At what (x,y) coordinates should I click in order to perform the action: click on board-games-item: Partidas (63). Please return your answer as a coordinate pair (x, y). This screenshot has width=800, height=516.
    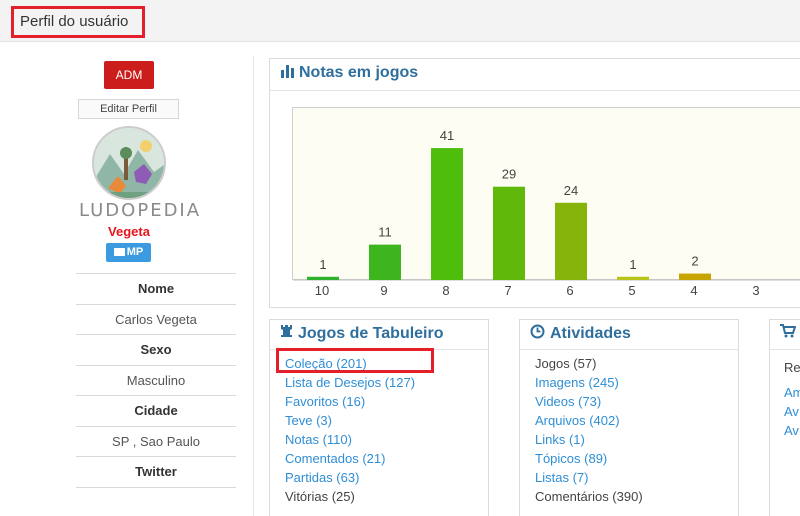
    Looking at the image, I should click on (350, 477).